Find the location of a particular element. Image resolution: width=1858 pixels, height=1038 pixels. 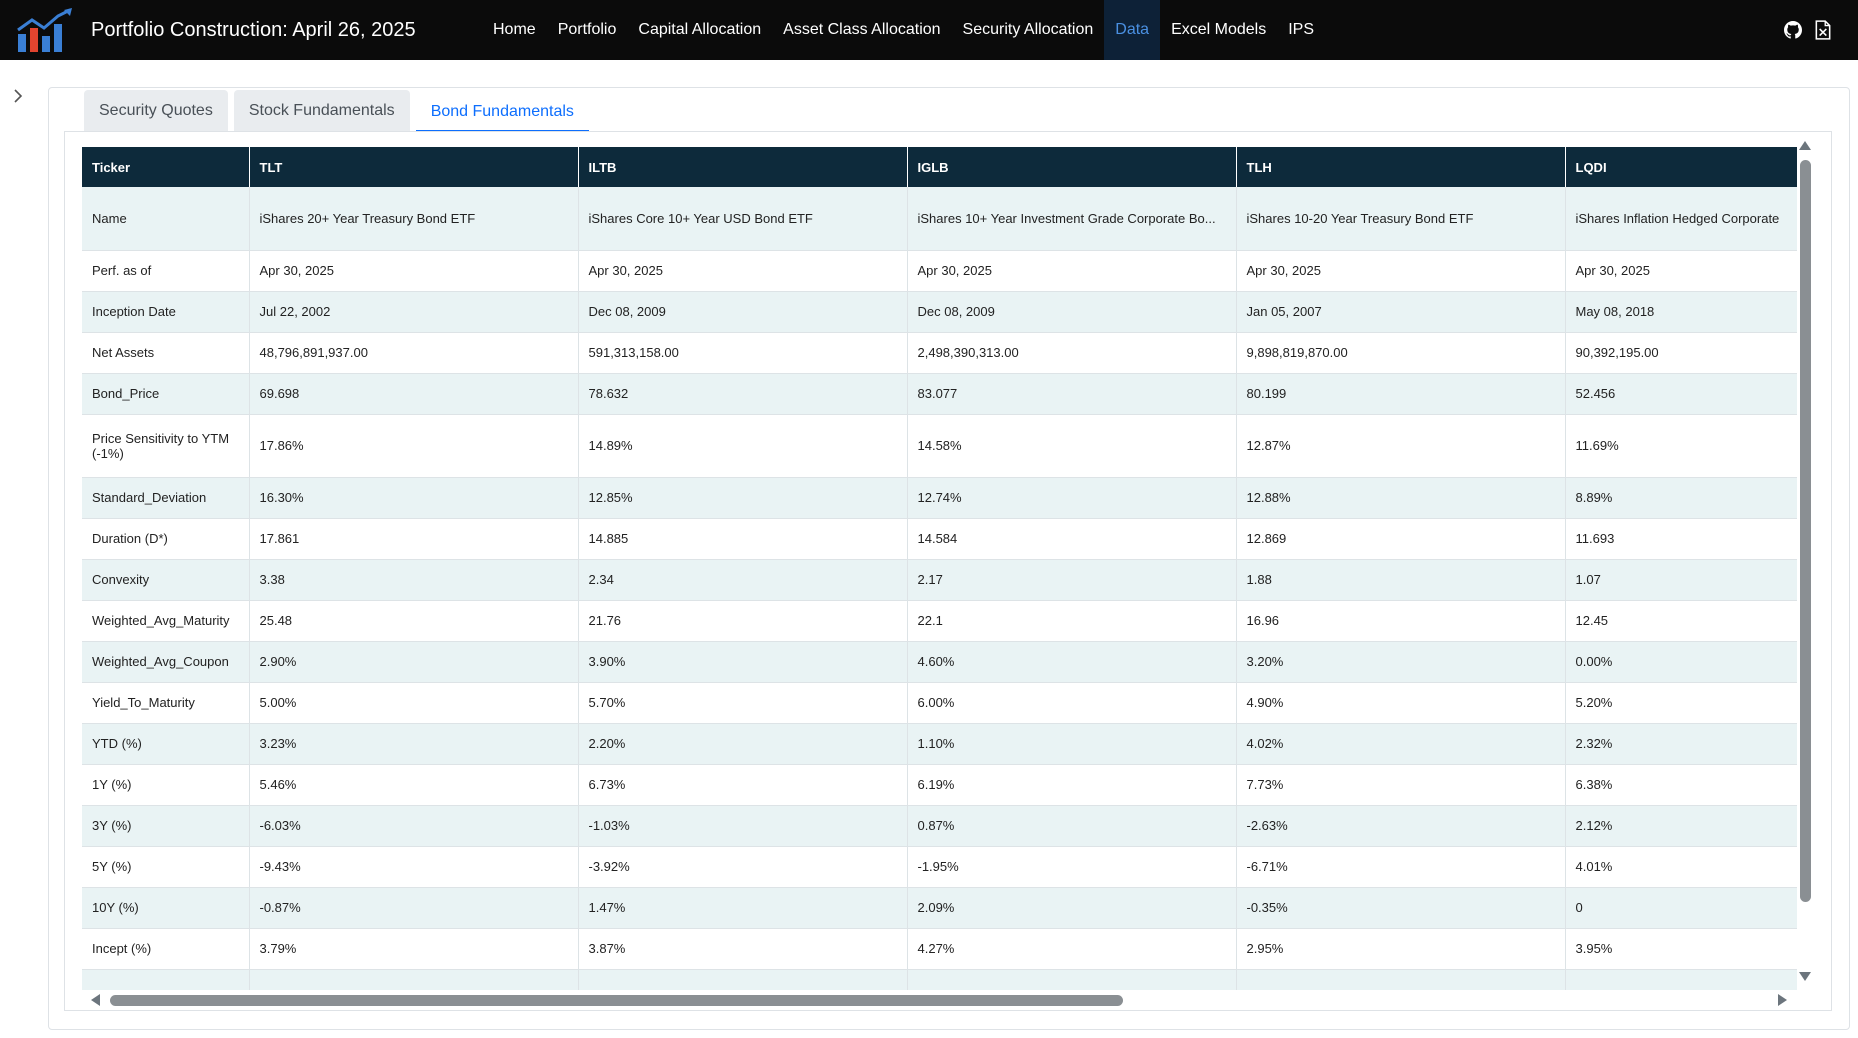

table-cell: Jul 22, 2002 is located at coordinates (414, 312).